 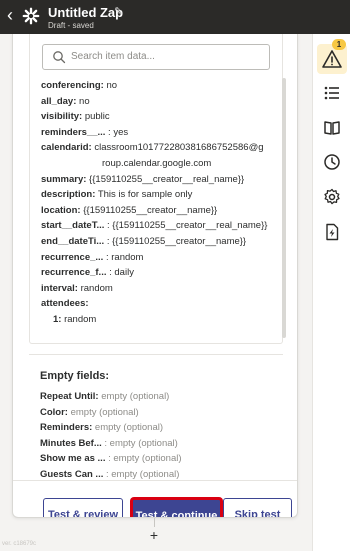 I want to click on field-row: reminders__... : yes, so click(x=85, y=132).